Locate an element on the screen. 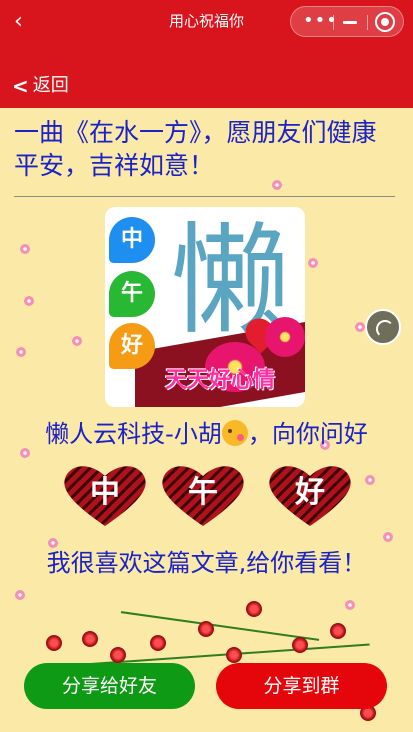  image-flower is located at coordinates (285, 337).